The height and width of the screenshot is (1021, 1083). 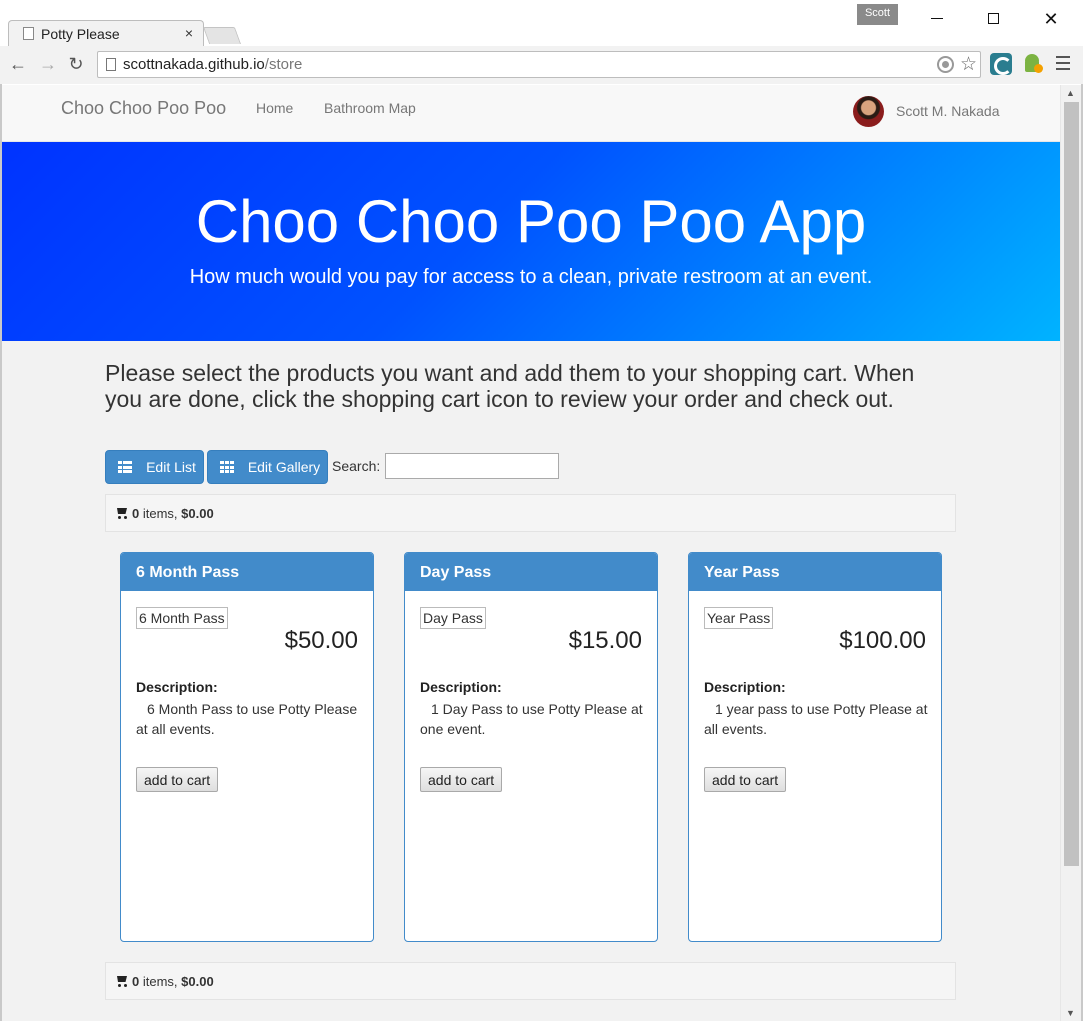 What do you see at coordinates (284, 467) in the screenshot?
I see `edit-gallery-label: Edit Gallery` at bounding box center [284, 467].